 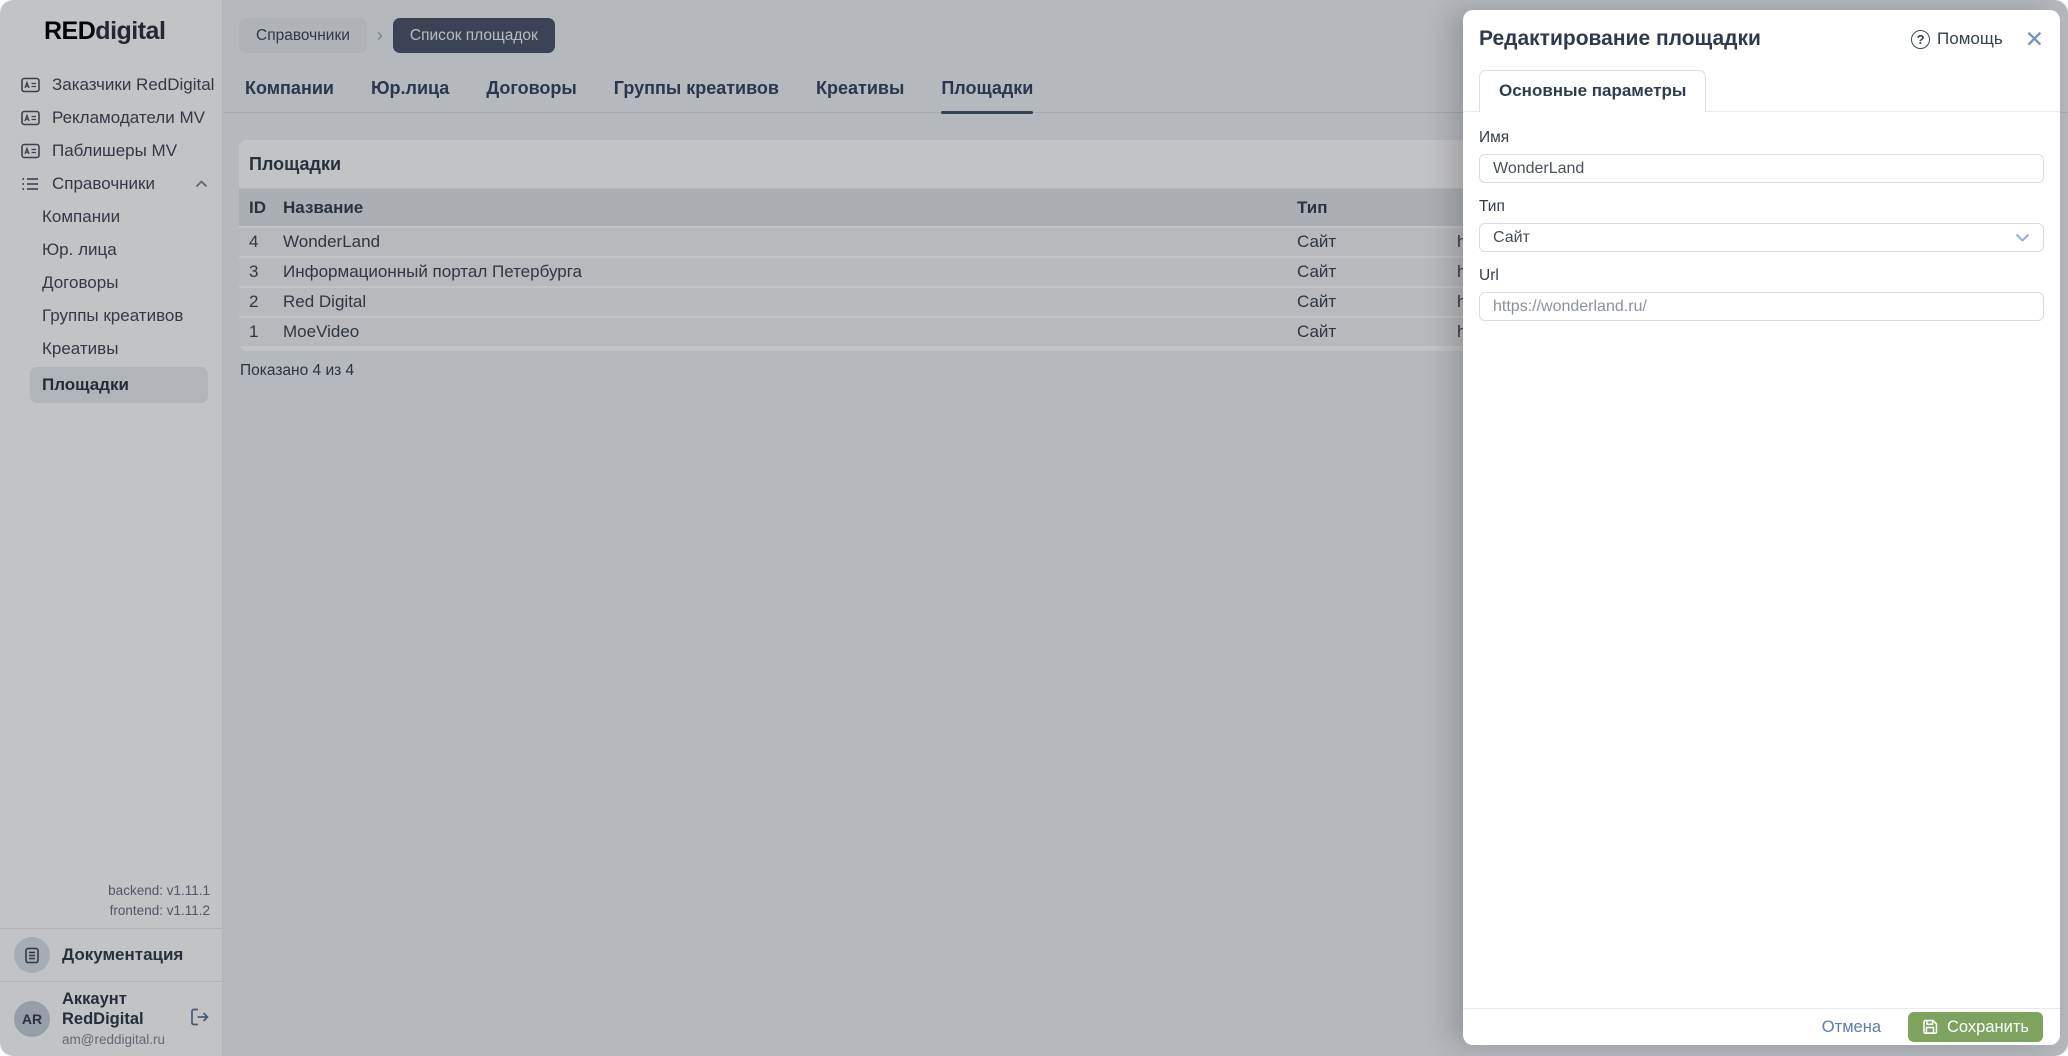 What do you see at coordinates (1970, 38) in the screenshot?
I see `help-label: Помощь` at bounding box center [1970, 38].